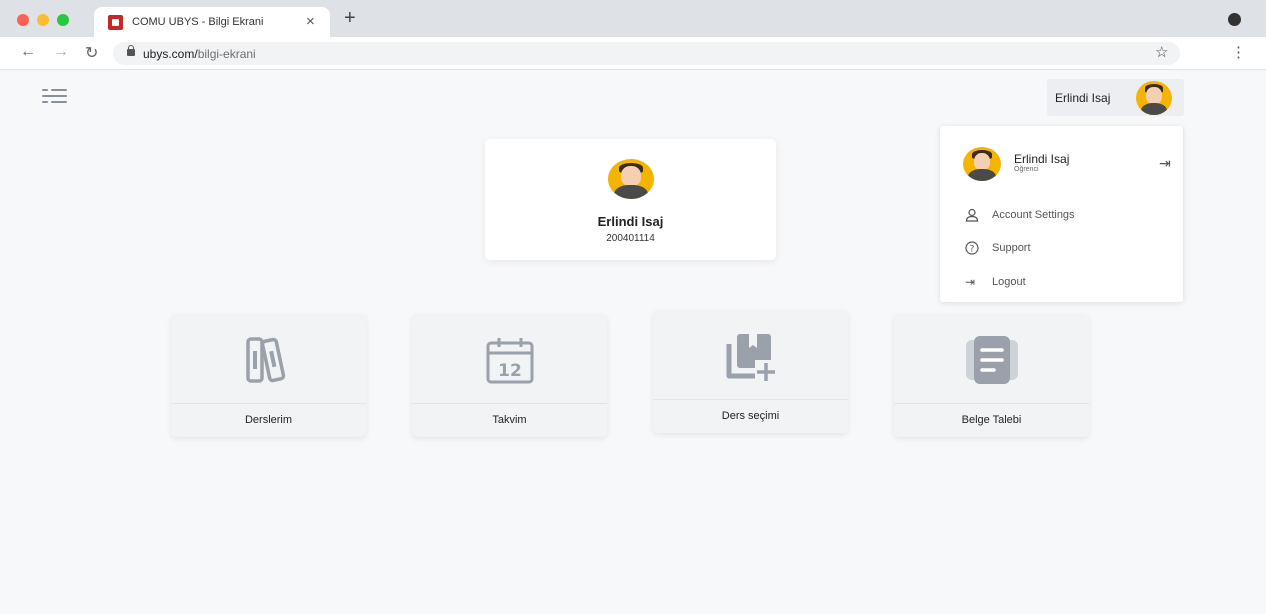 The height and width of the screenshot is (614, 1266). What do you see at coordinates (310, 21) in the screenshot?
I see `tab-close-button: ×` at bounding box center [310, 21].